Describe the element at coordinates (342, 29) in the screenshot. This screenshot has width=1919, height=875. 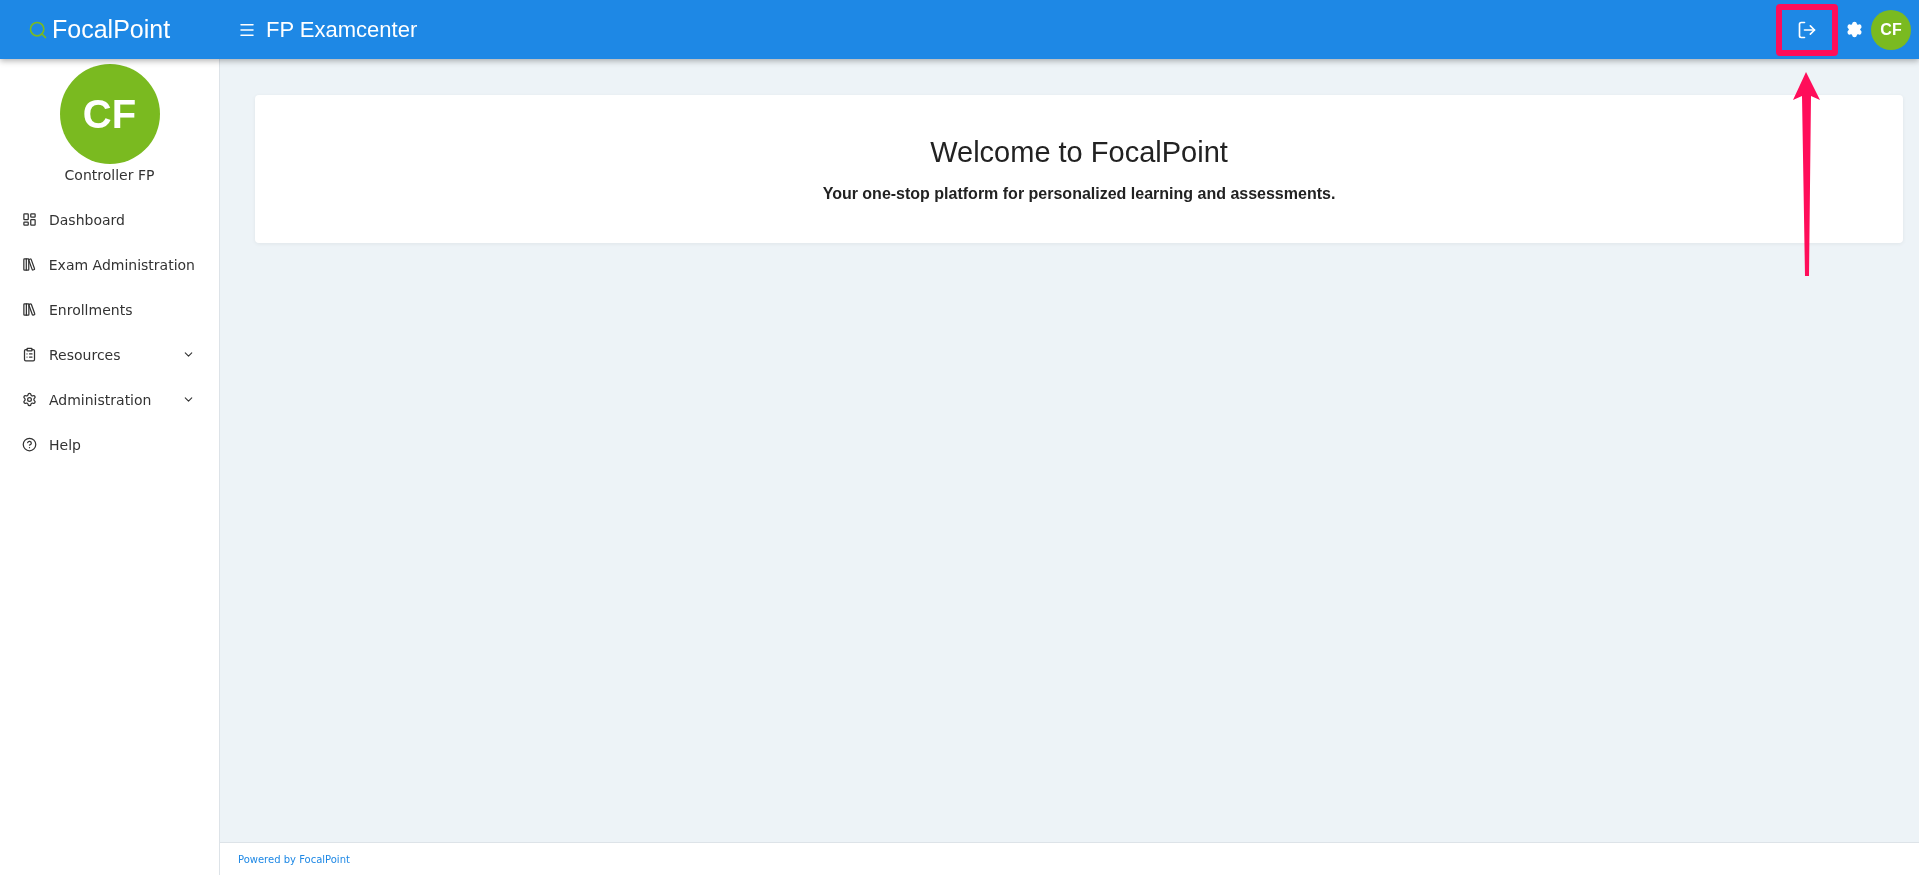
I see `page-title: FP Examcenter` at that location.